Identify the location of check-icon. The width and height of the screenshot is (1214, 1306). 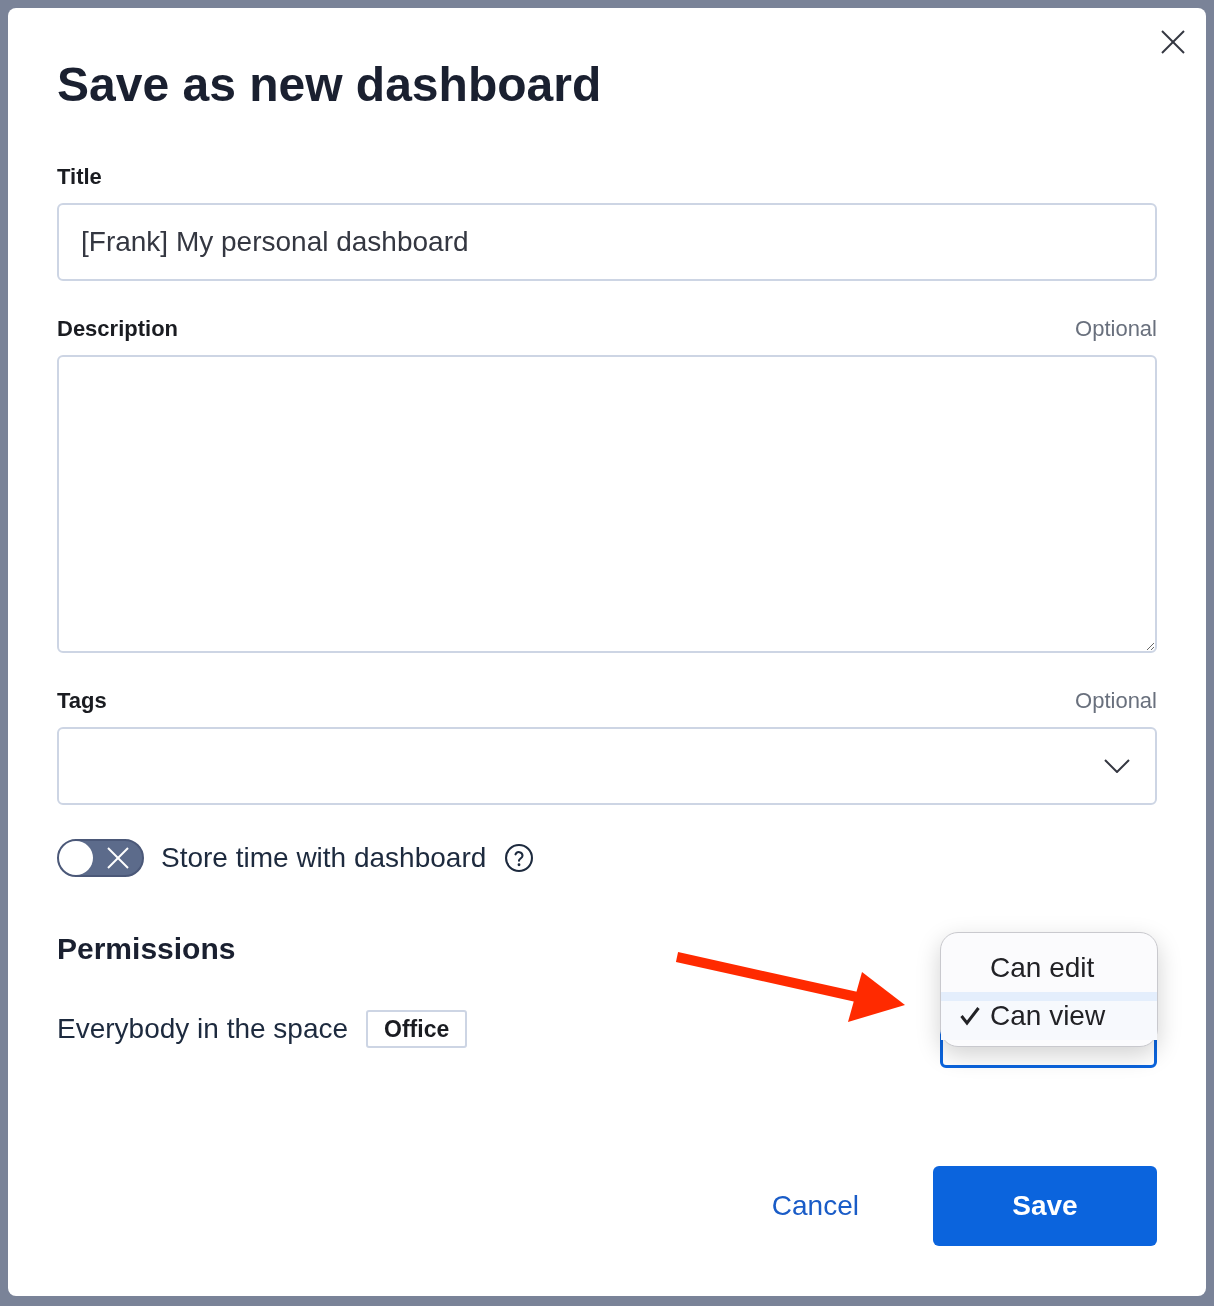
(970, 1016).